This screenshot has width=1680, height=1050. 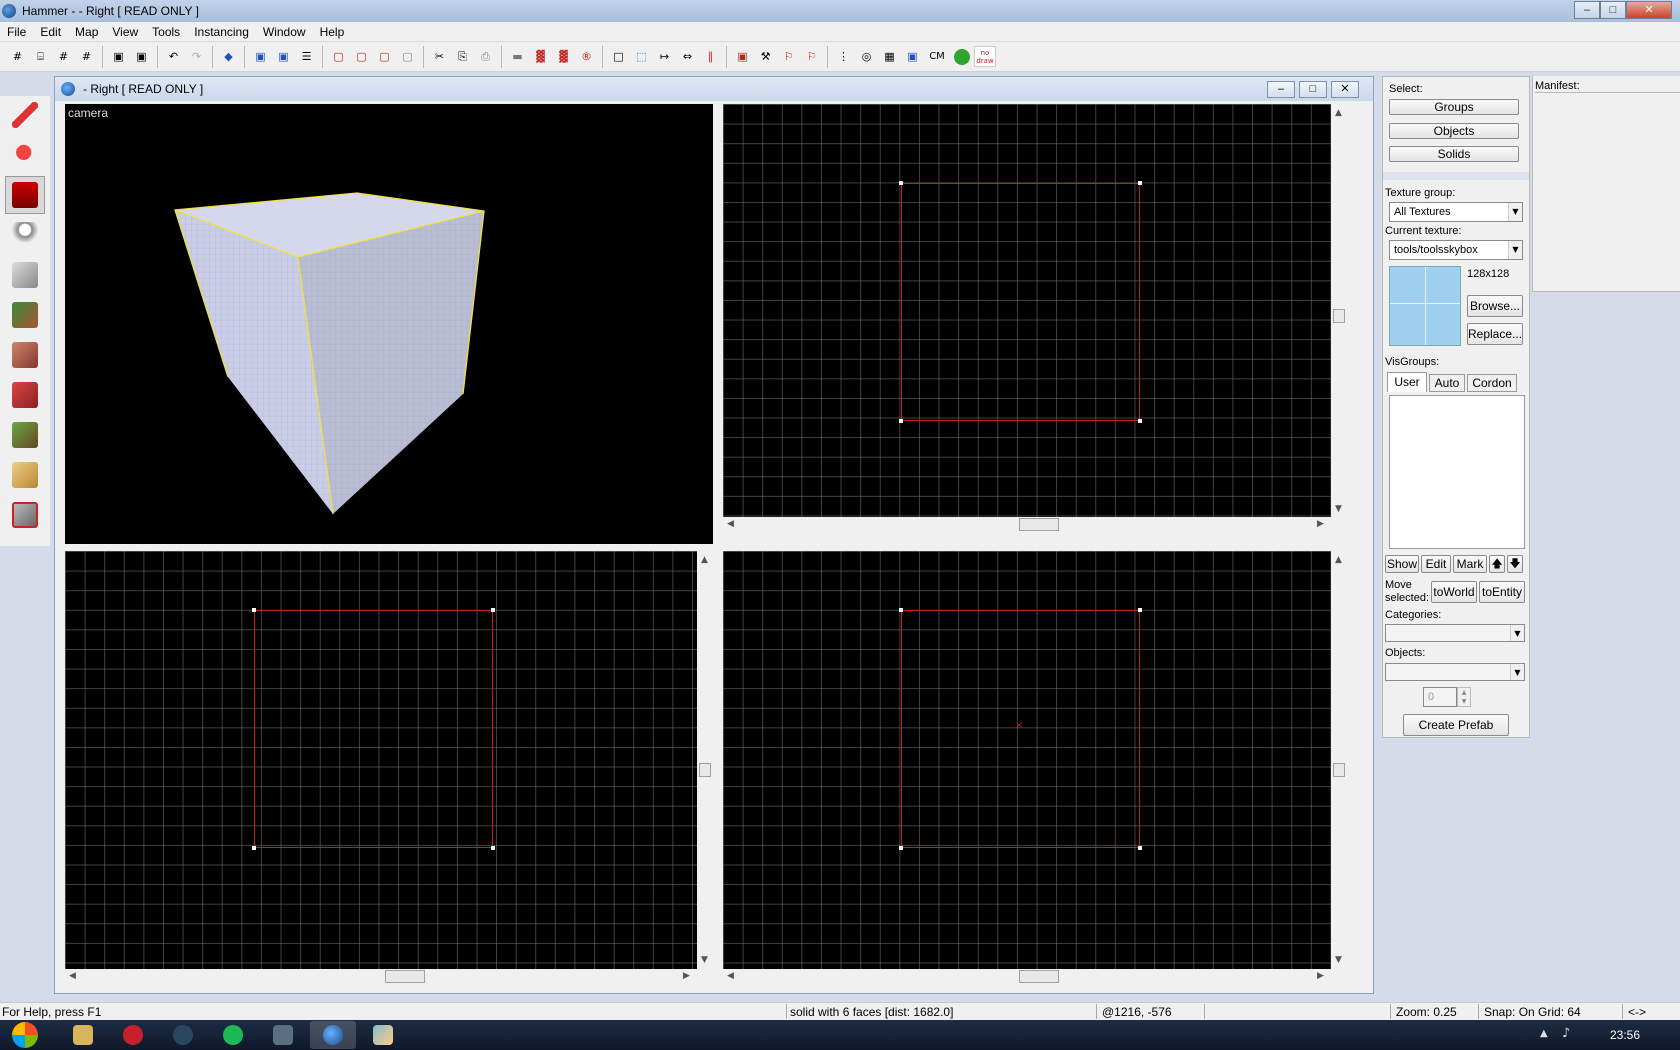 I want to click on close-button: ✕, so click(x=1649, y=10).